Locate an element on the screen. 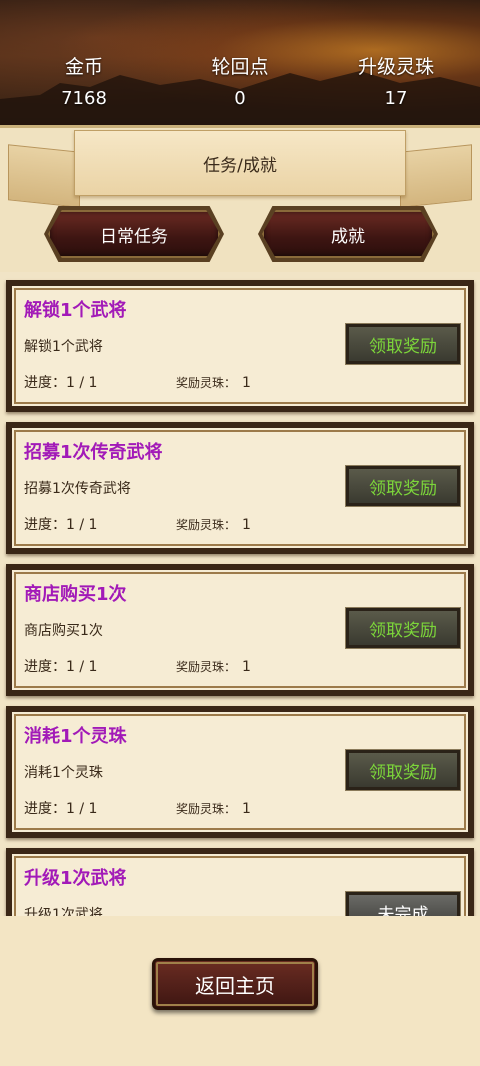 The width and height of the screenshot is (480, 1066). task-title: 招募1次传奇武将 is located at coordinates (93, 452).